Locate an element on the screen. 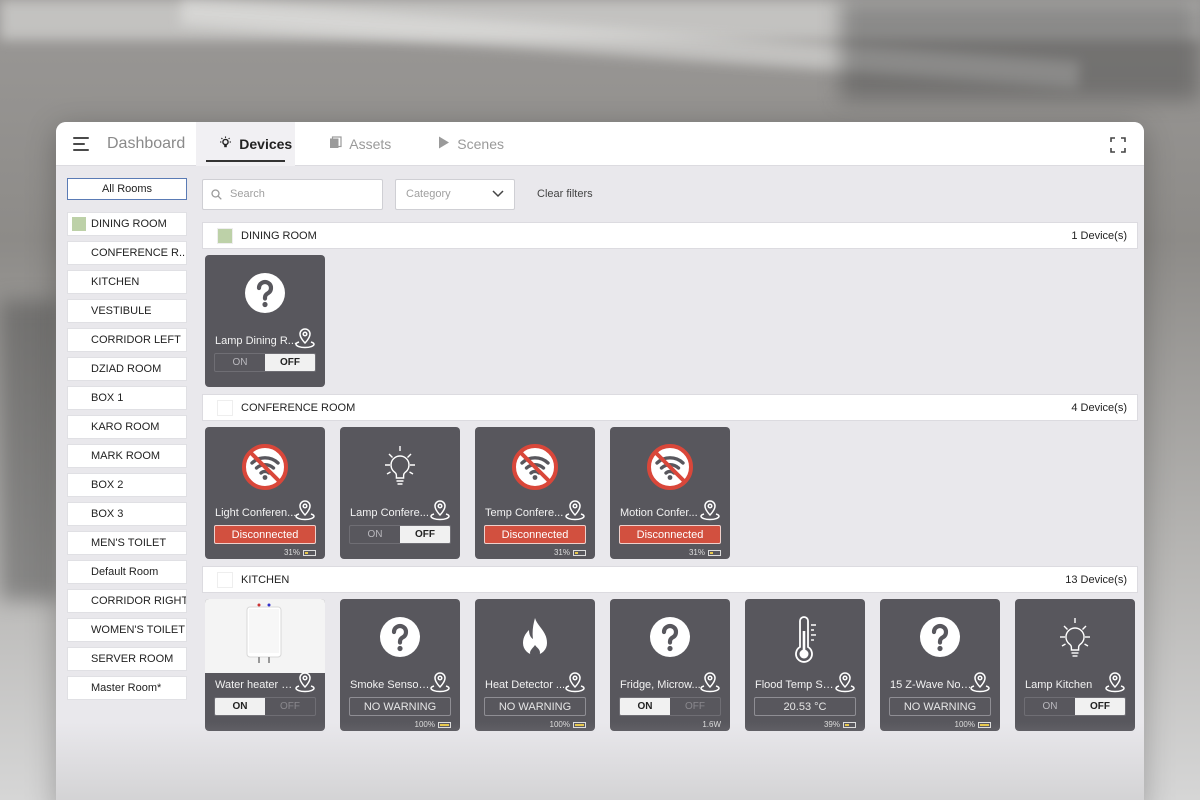 This screenshot has height=800, width=1200. room-filter-8: MARK ROOM is located at coordinates (127, 456).